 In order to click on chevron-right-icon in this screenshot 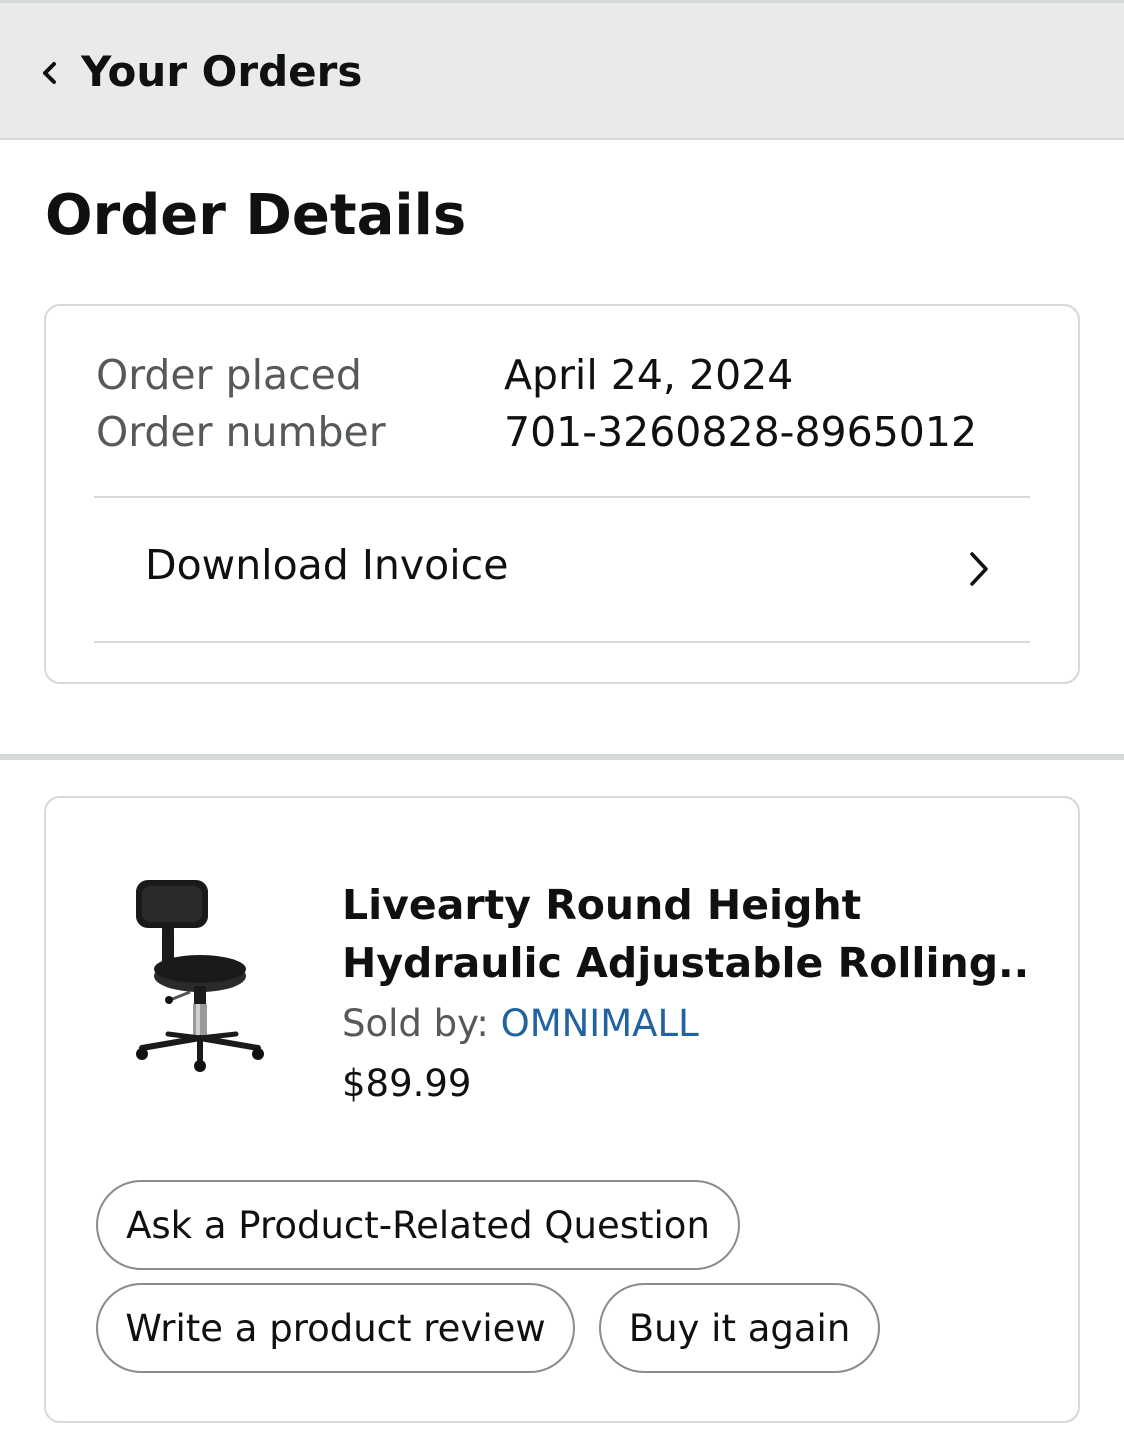, I will do `click(979, 569)`.